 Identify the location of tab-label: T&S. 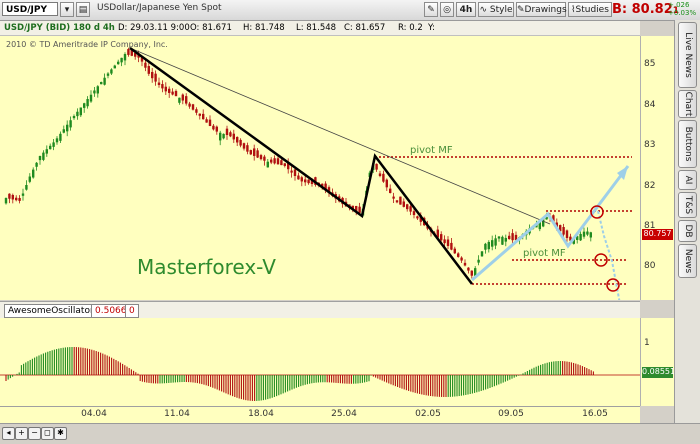
(687, 205).